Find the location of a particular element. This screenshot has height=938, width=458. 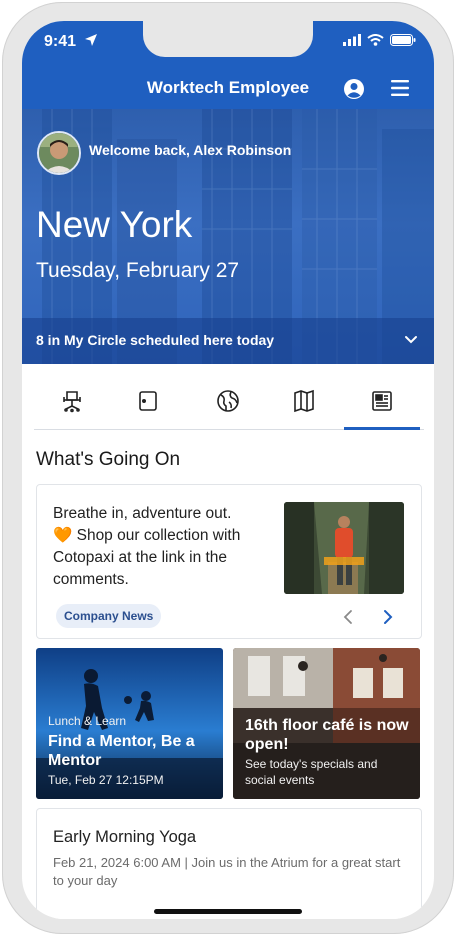

location-city: New York is located at coordinates (114, 224).